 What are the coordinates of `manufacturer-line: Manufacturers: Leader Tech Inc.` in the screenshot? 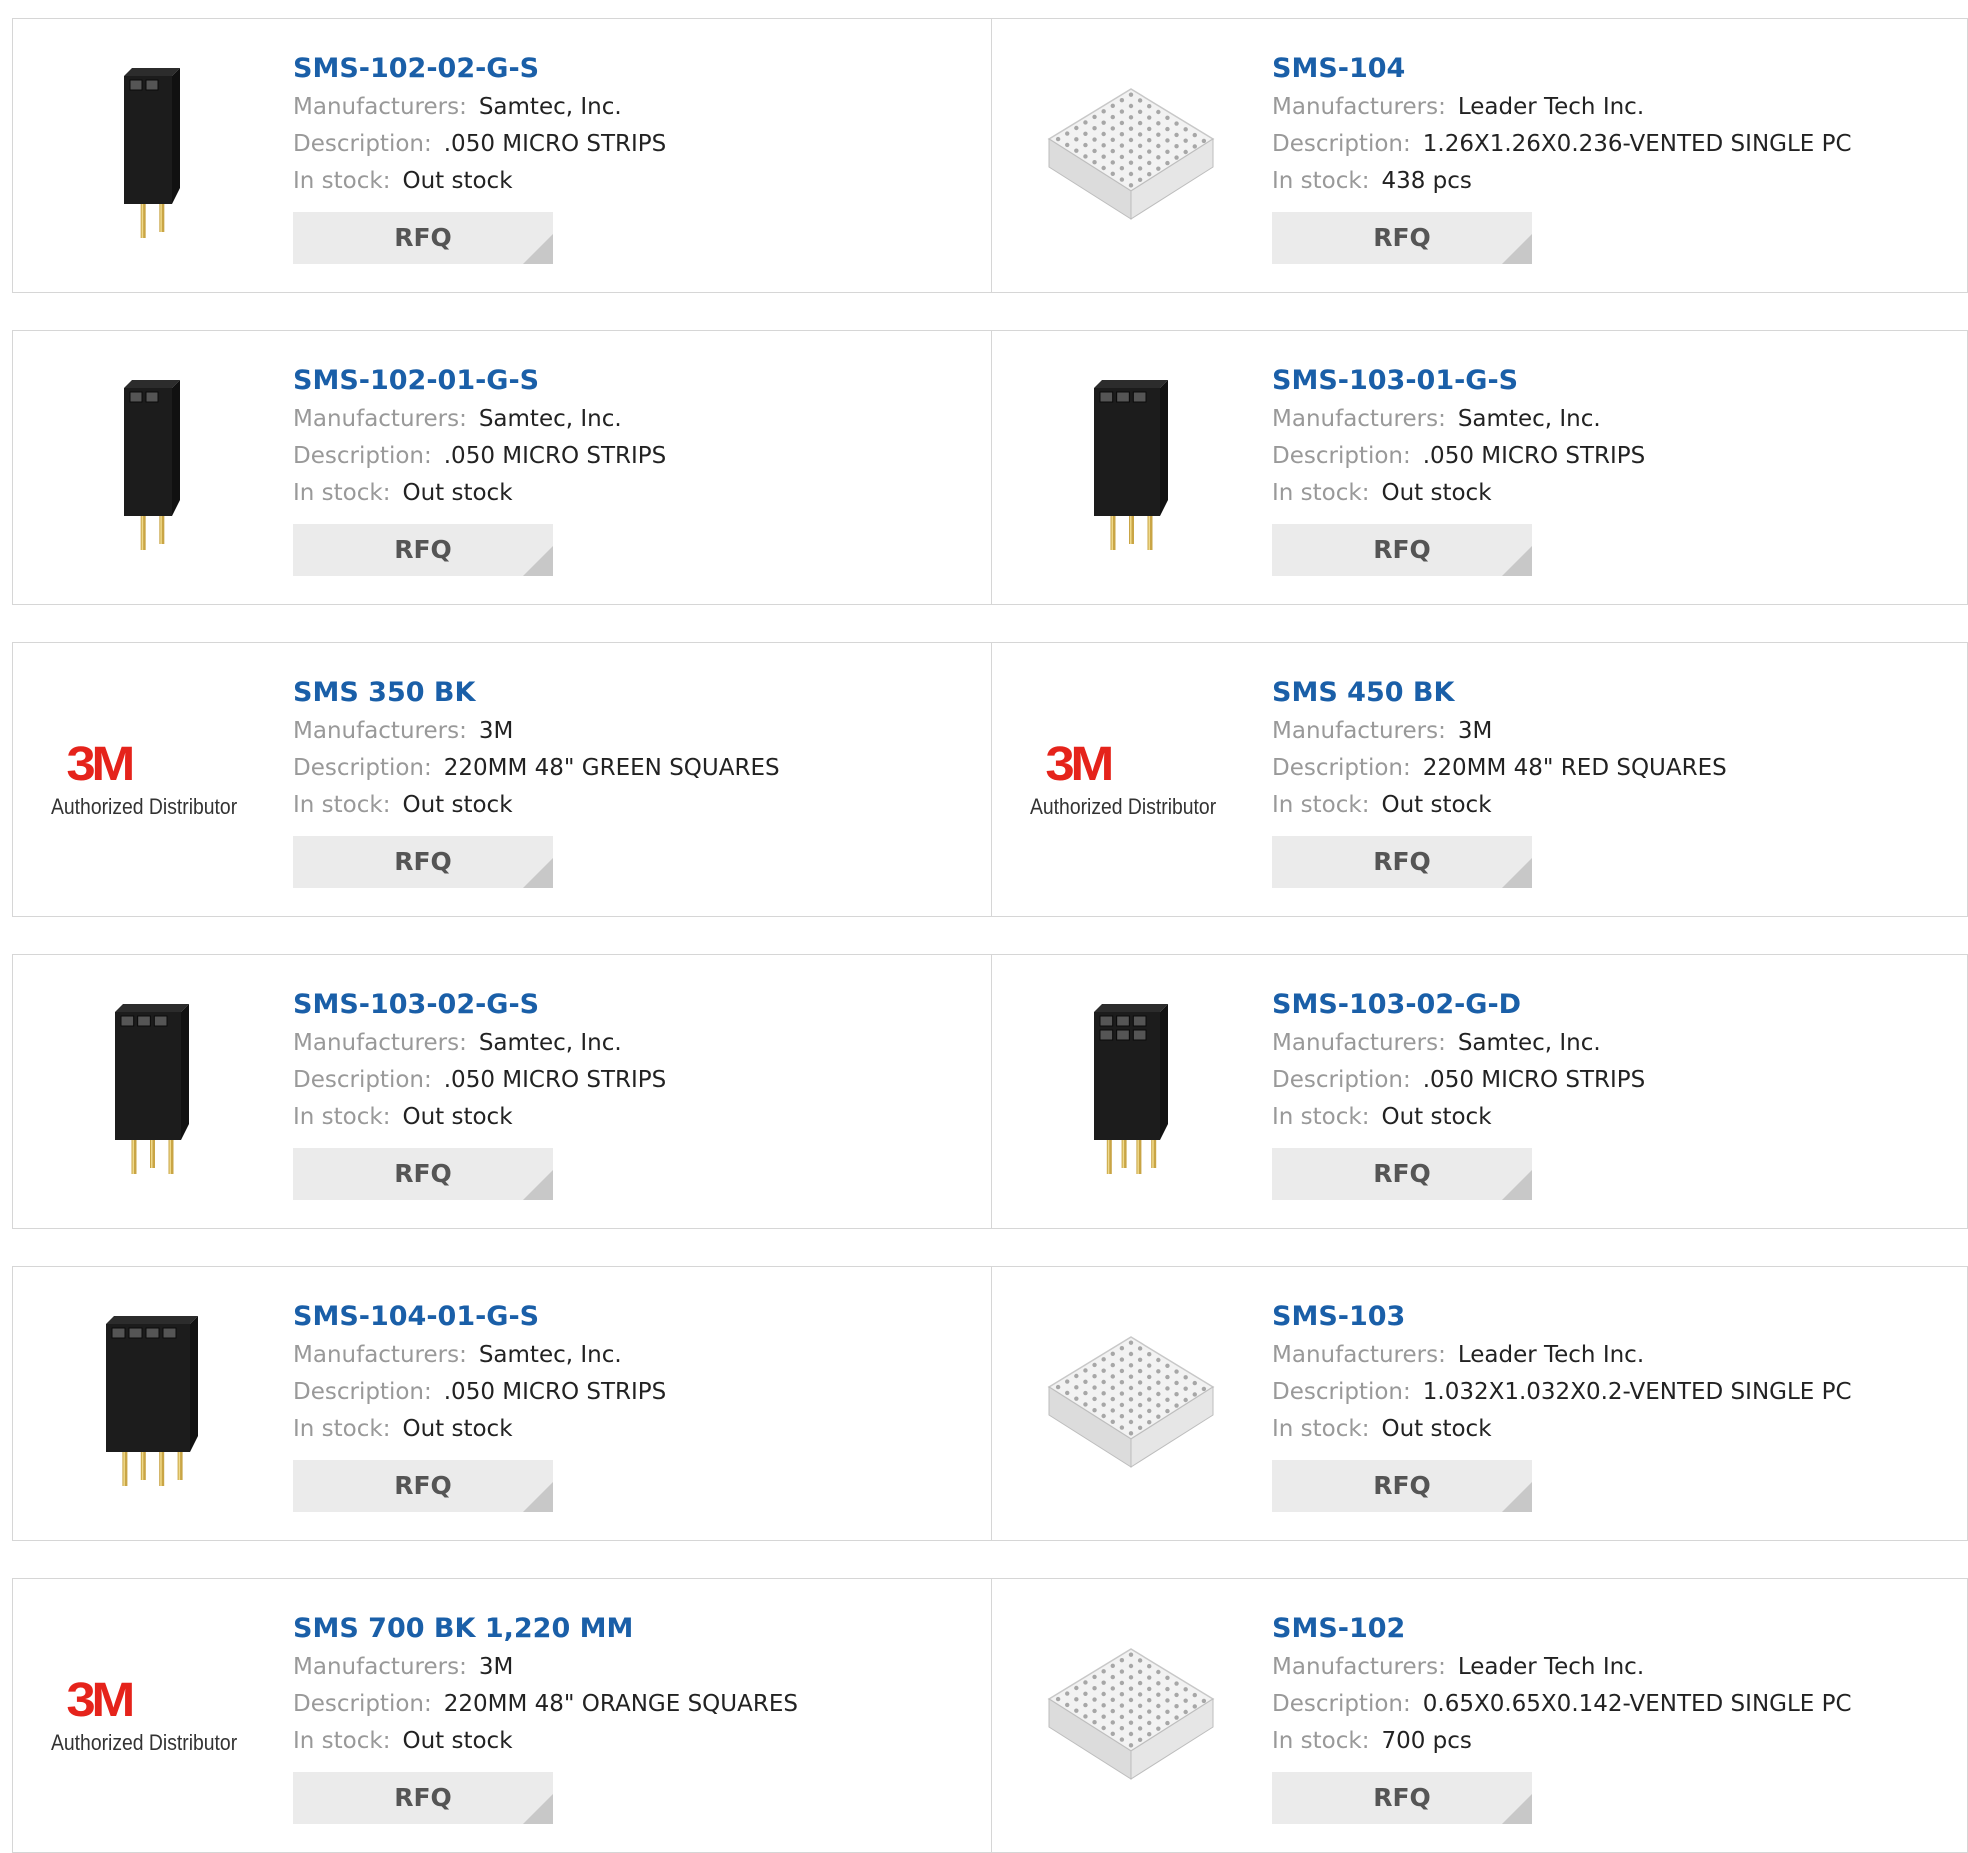 It's located at (1602, 107).